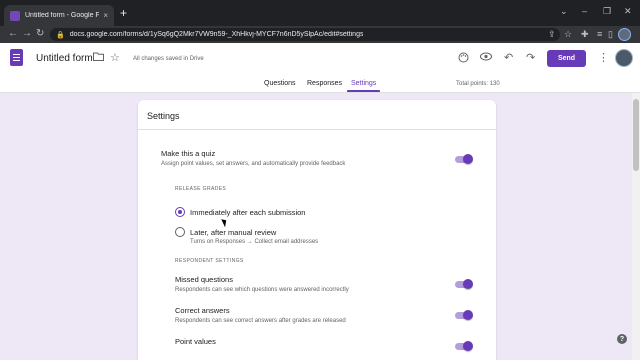 Image resolution: width=640 pixels, height=360 pixels. I want to click on radio-immediately, so click(180, 212).